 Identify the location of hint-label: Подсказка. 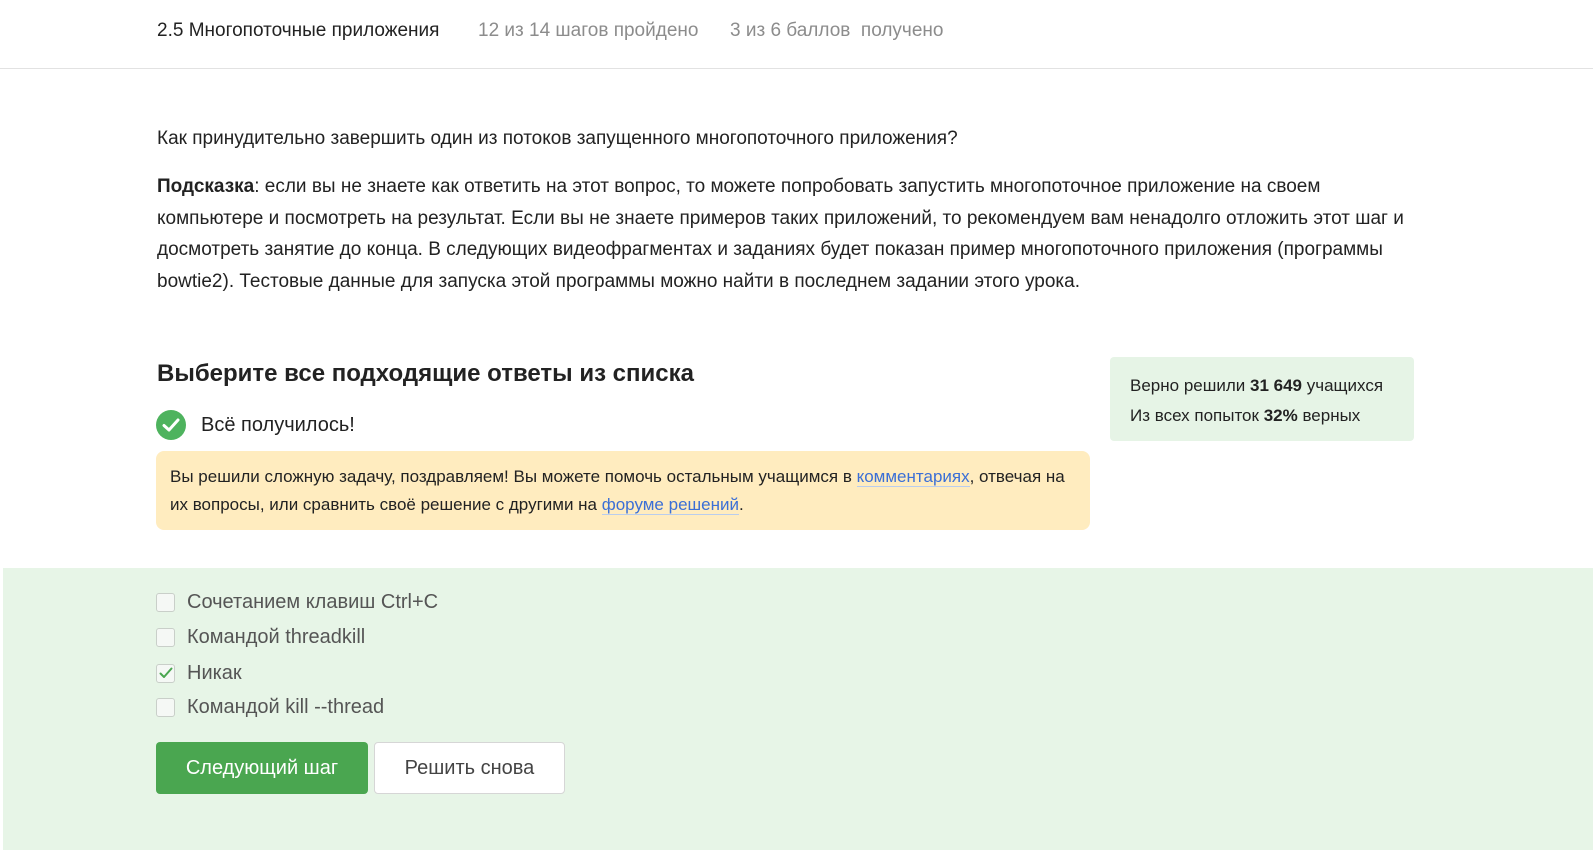
(206, 186).